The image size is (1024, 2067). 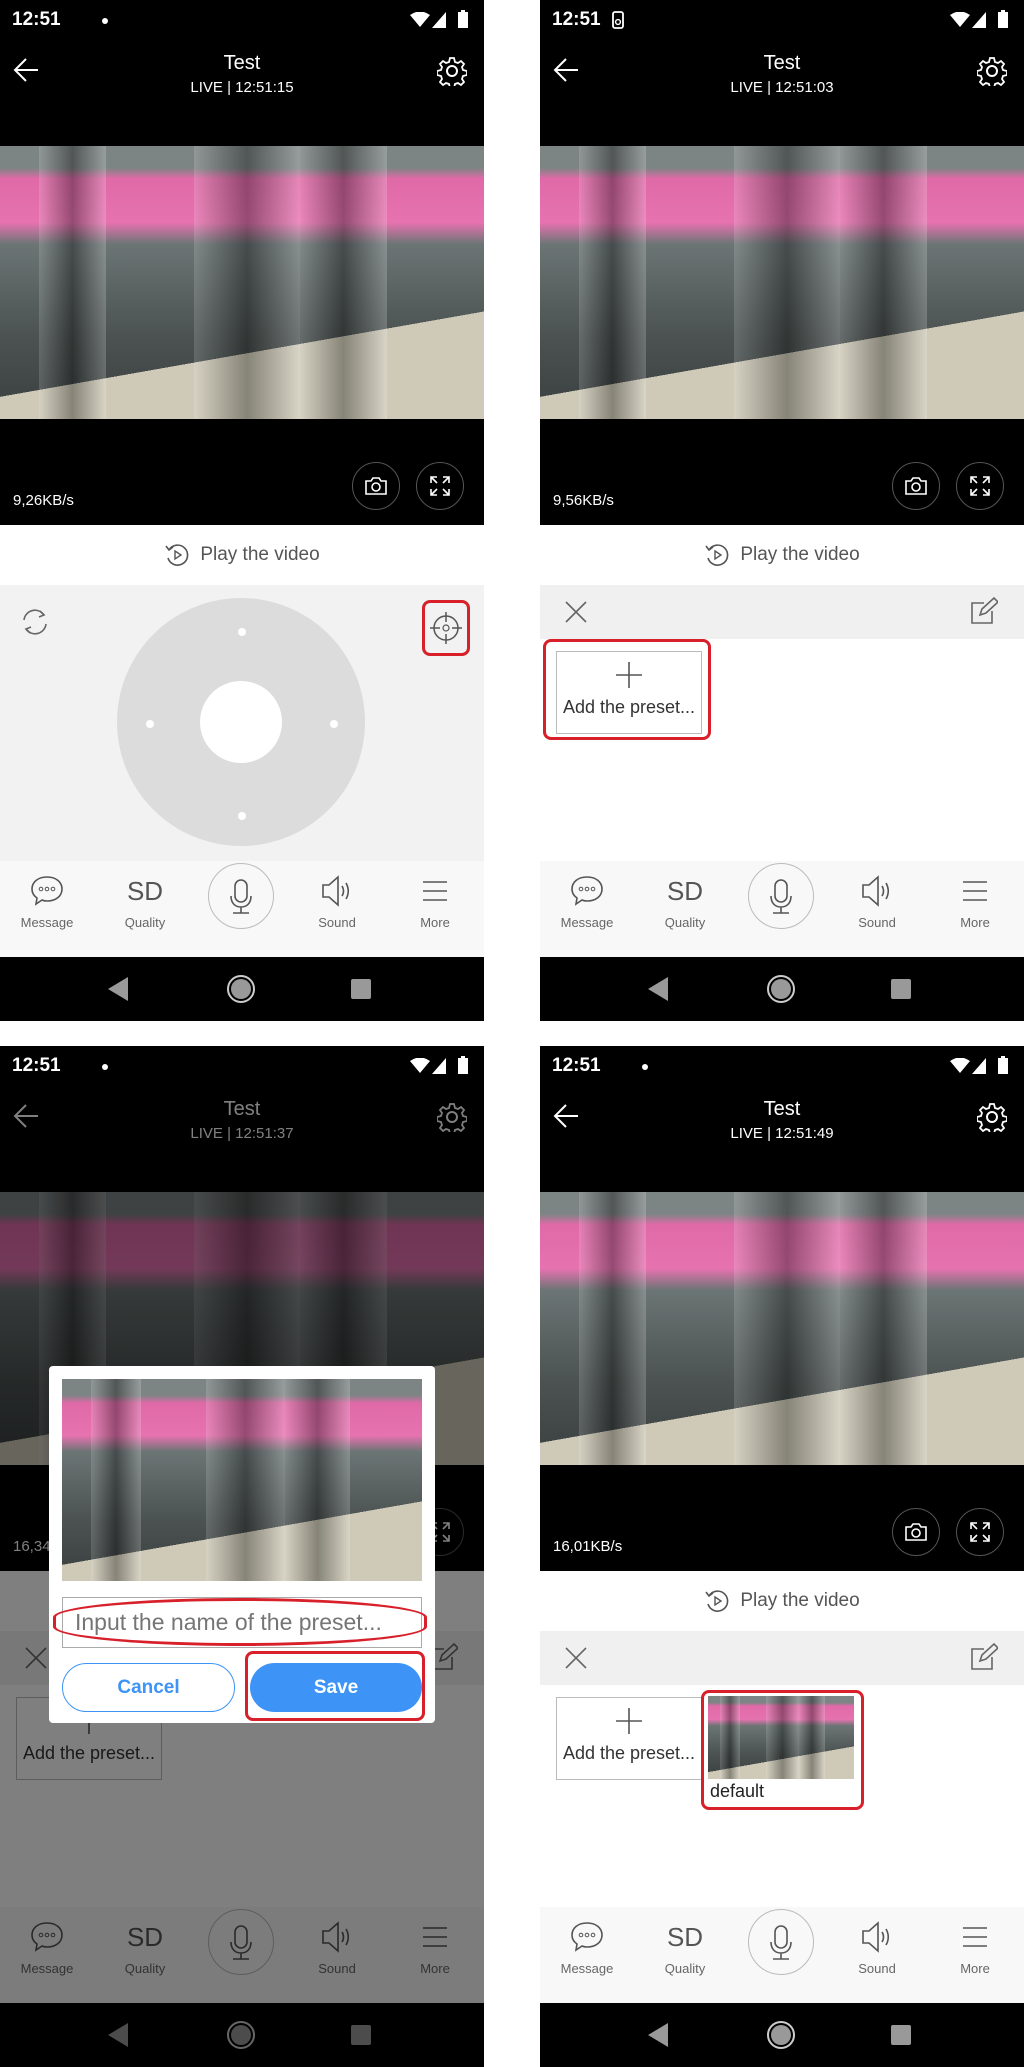 I want to click on ptz-joystick, so click(x=241, y=722).